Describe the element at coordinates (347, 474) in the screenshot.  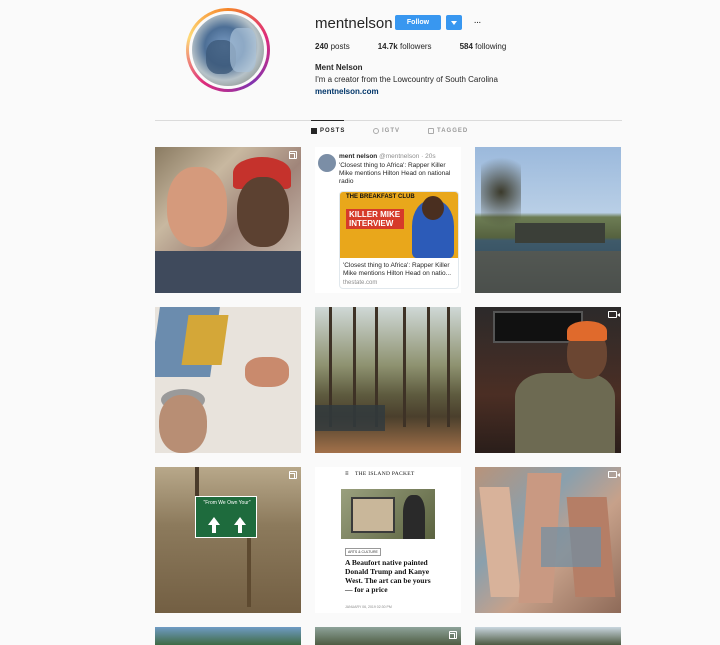
I see `menu-icon: ≡` at that location.